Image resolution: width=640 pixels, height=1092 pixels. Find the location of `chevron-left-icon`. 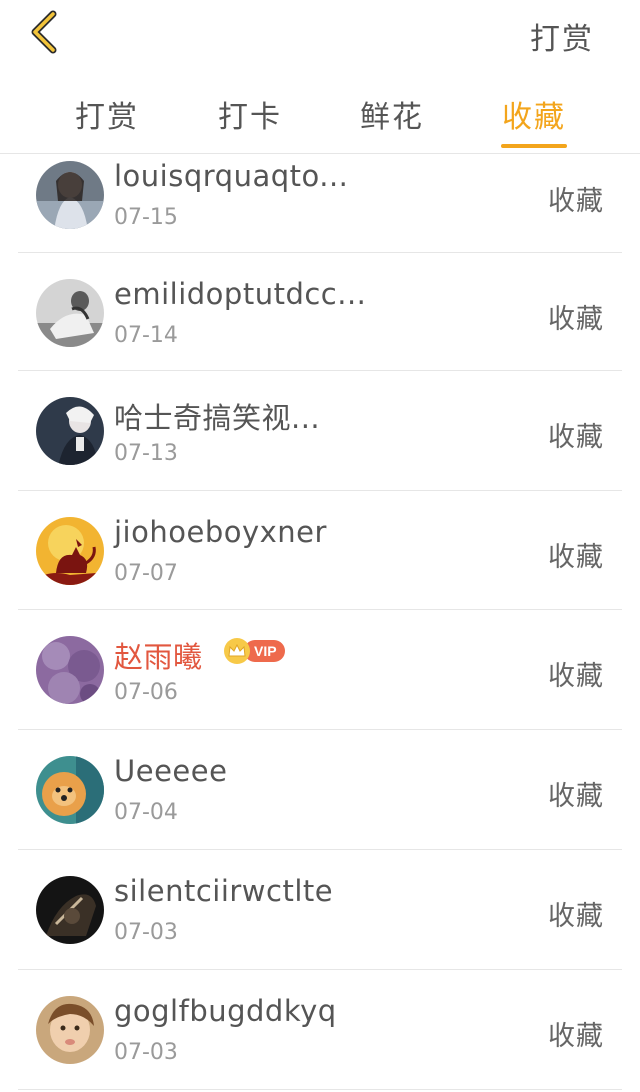

chevron-left-icon is located at coordinates (44, 34).